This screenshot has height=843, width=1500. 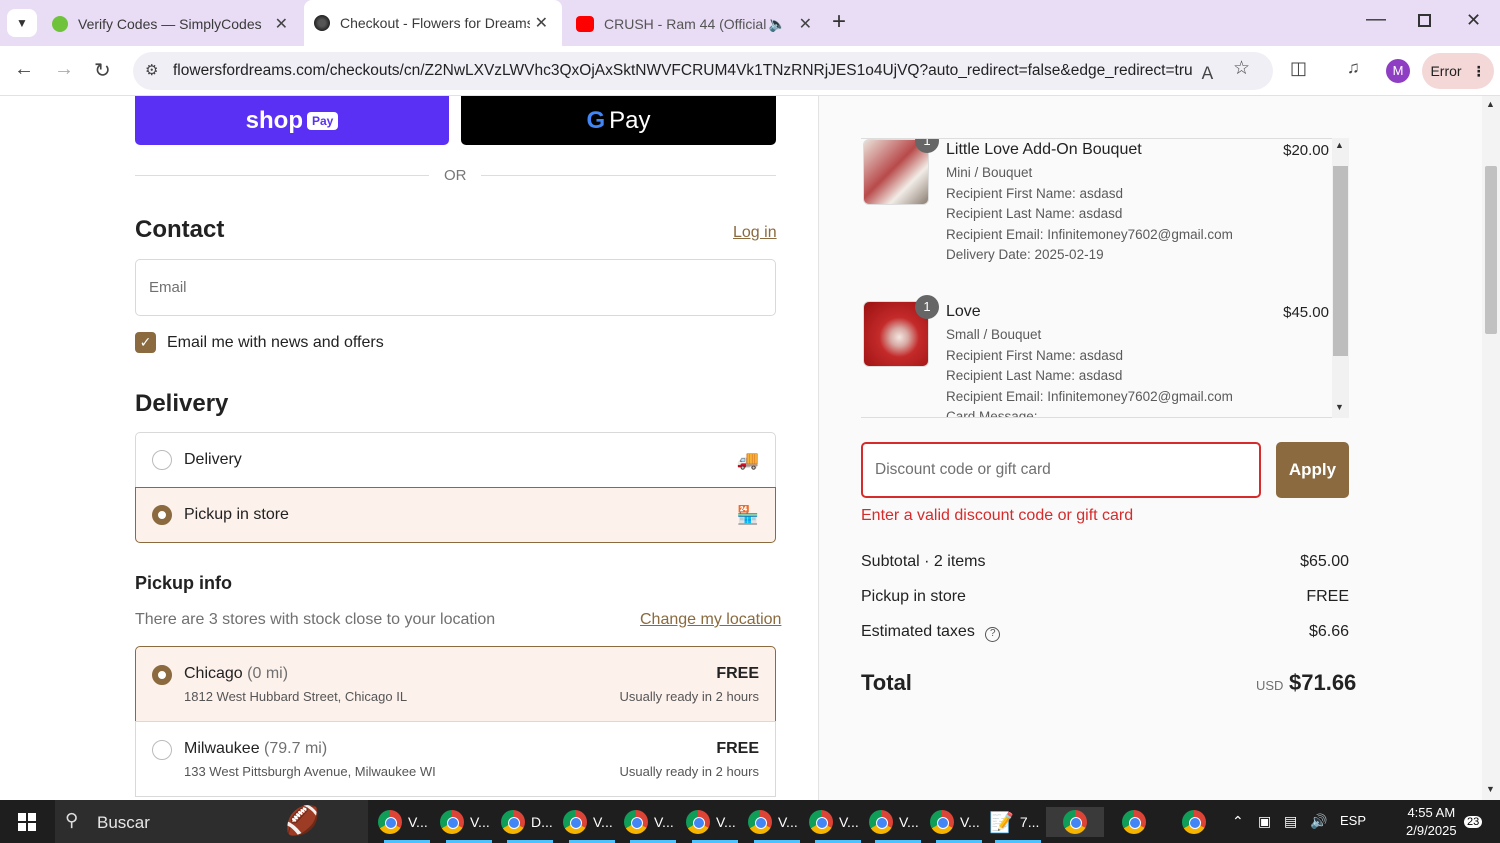 I want to click on items-scrollbar: ▲ ▼, so click(x=1340, y=278).